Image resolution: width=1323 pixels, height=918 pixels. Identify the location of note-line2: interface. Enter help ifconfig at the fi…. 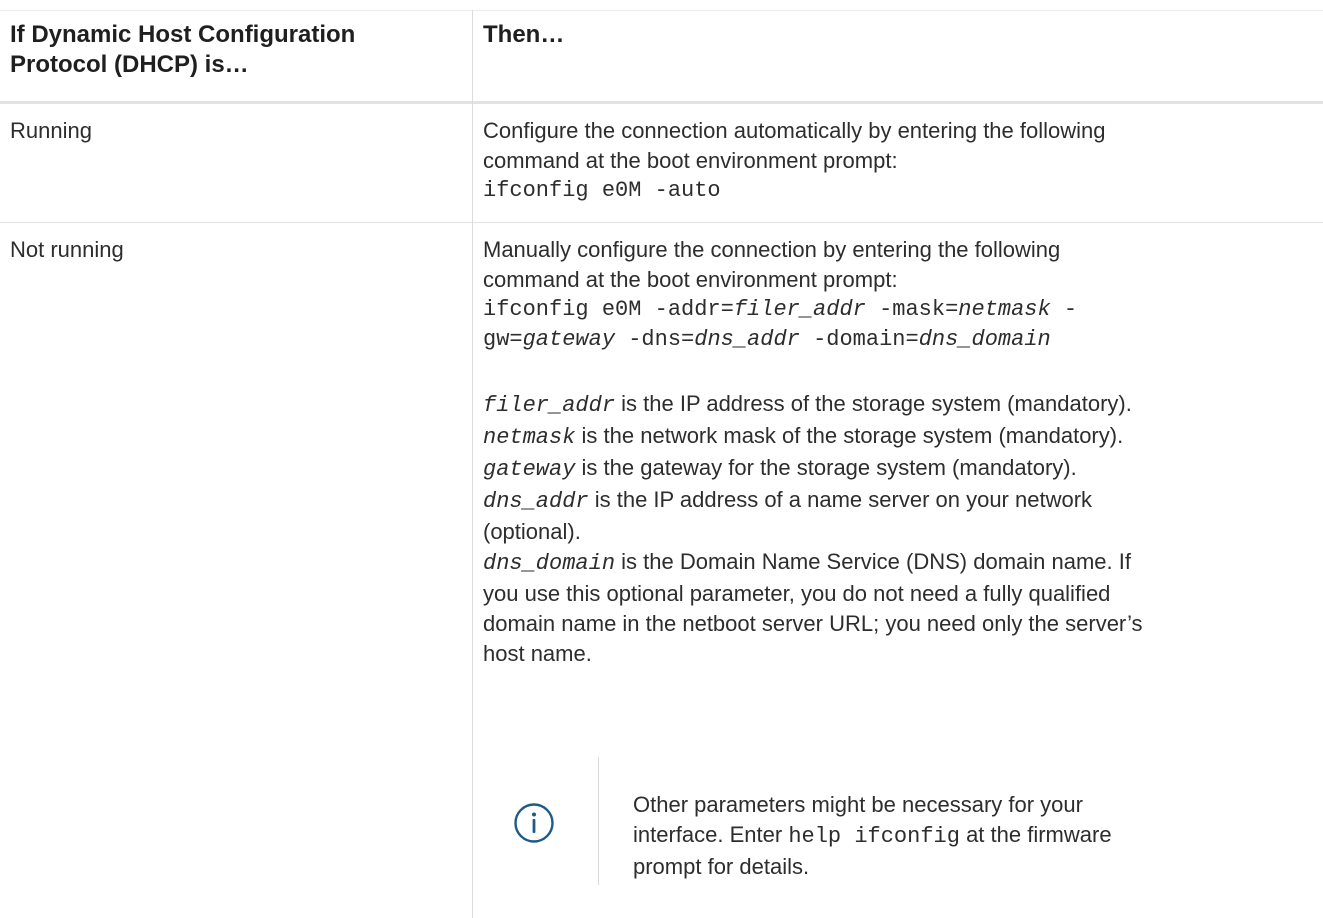
(973, 836).